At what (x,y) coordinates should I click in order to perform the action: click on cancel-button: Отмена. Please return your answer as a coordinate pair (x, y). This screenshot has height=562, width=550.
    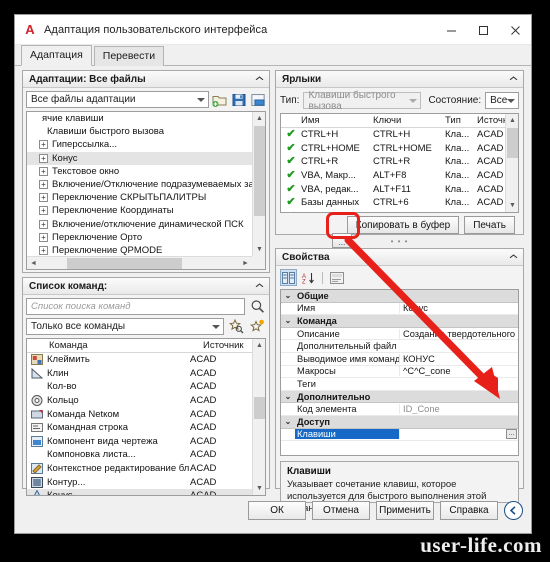
    Looking at the image, I should click on (341, 510).